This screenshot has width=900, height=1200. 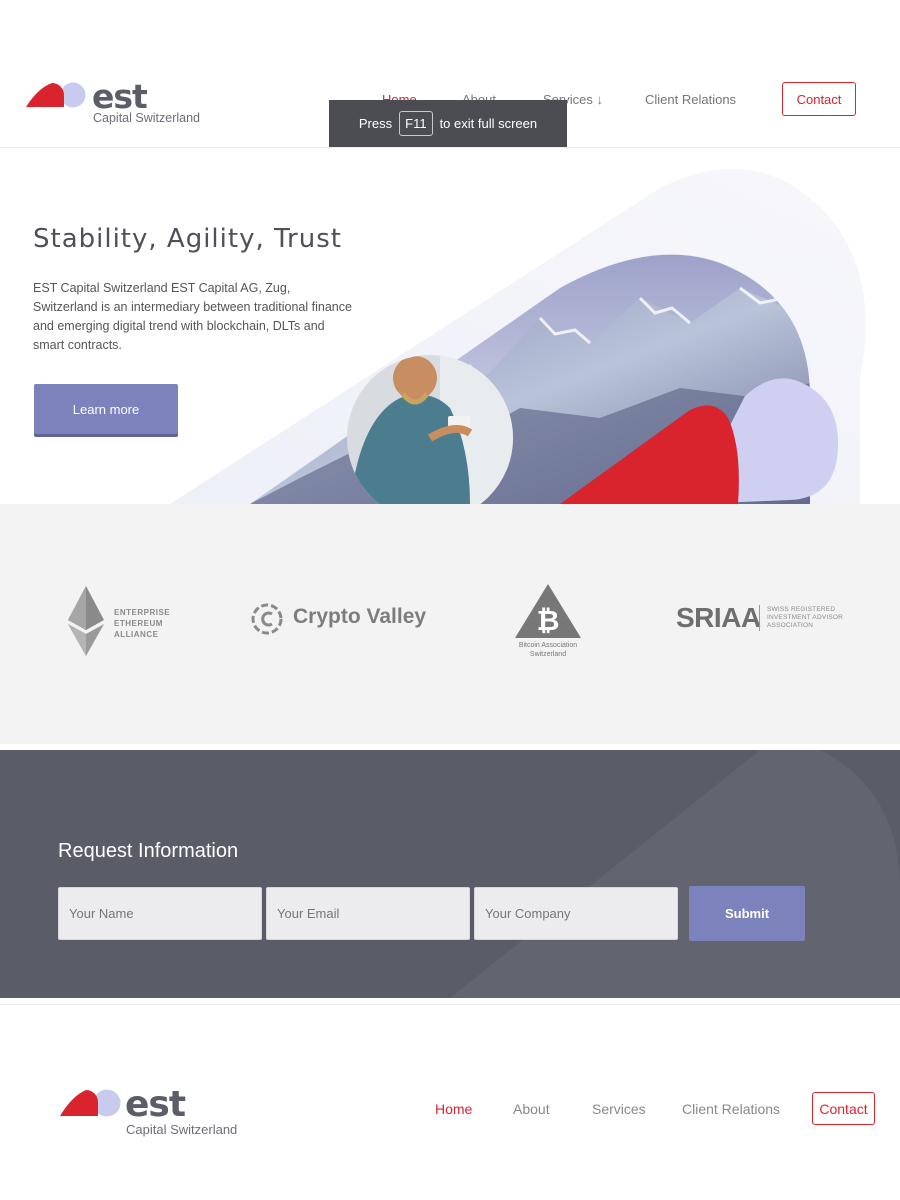 What do you see at coordinates (453, 1109) in the screenshot?
I see `footer-nav-home: Home` at bounding box center [453, 1109].